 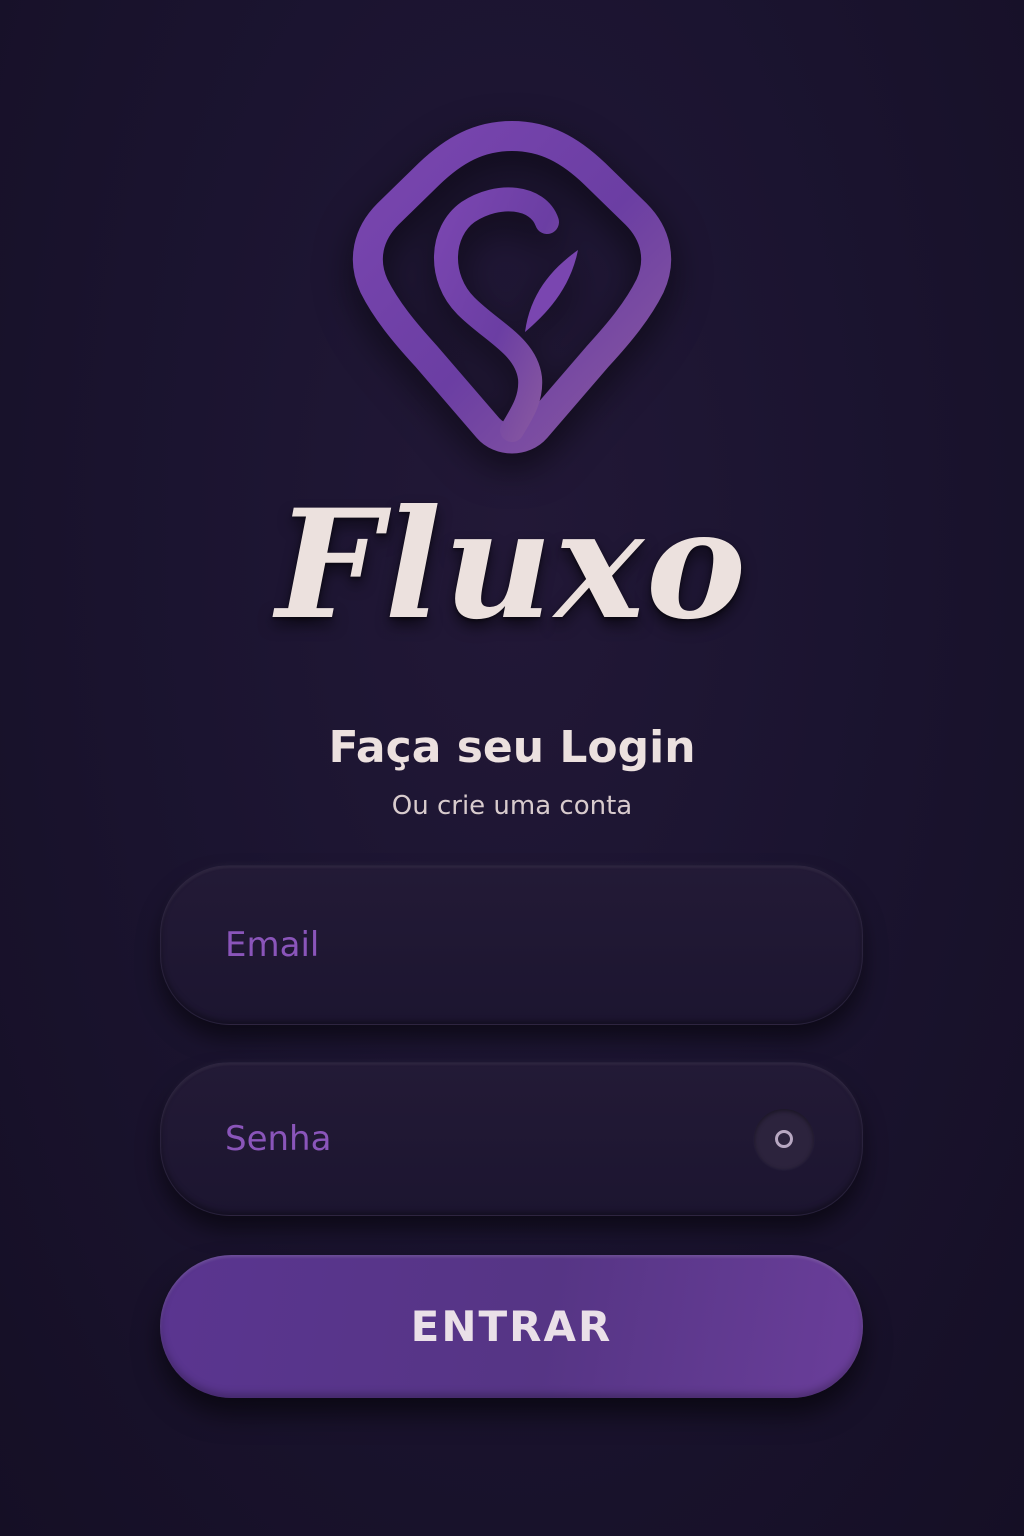 What do you see at coordinates (512, 295) in the screenshot?
I see `fluxo-logo-icon` at bounding box center [512, 295].